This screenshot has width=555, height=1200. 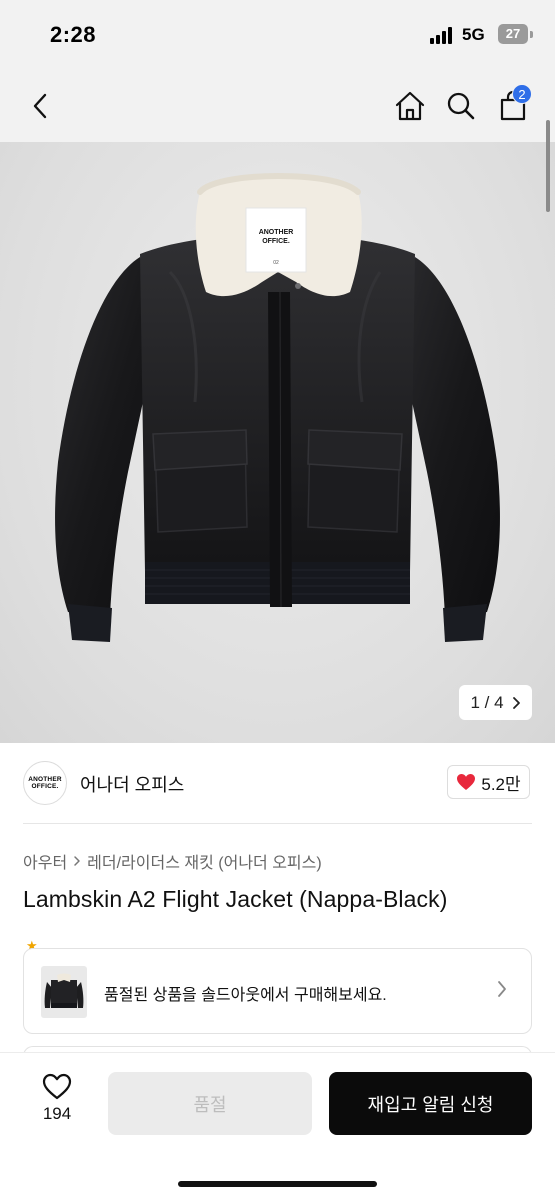 What do you see at coordinates (45, 779) in the screenshot?
I see `brand-logo-line1: ANOTHER` at bounding box center [45, 779].